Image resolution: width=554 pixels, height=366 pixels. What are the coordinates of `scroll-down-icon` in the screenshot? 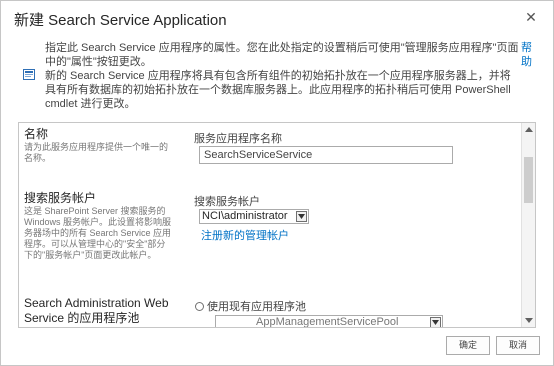 It's located at (529, 320).